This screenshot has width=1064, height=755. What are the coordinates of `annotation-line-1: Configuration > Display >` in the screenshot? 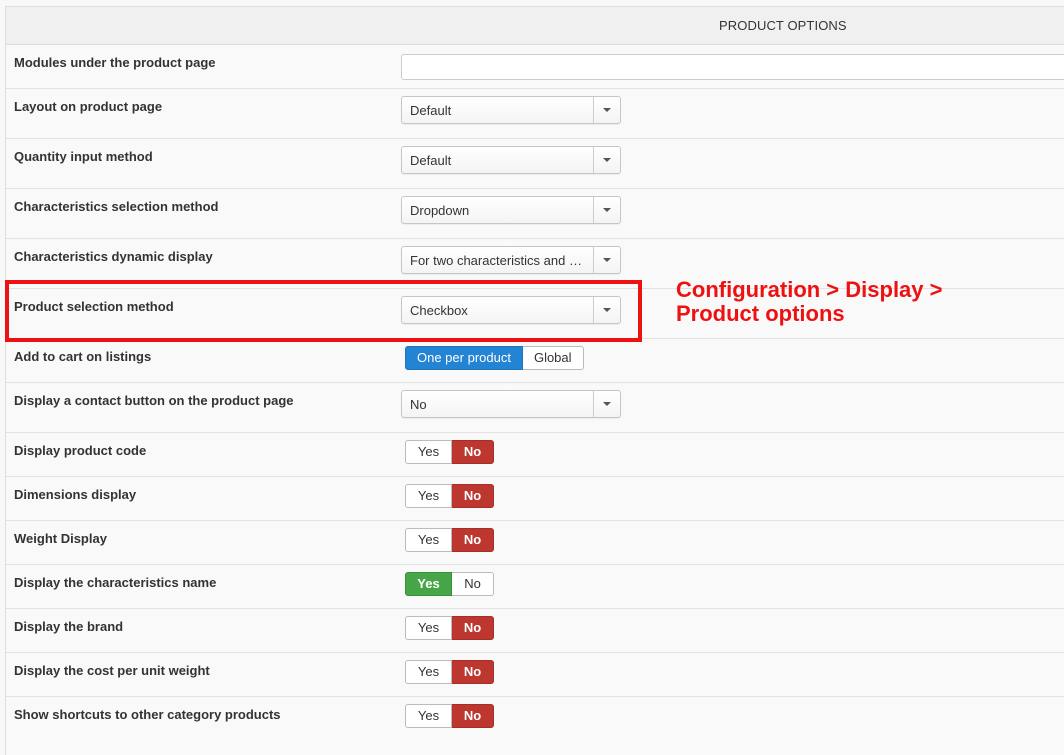 It's located at (809, 289).